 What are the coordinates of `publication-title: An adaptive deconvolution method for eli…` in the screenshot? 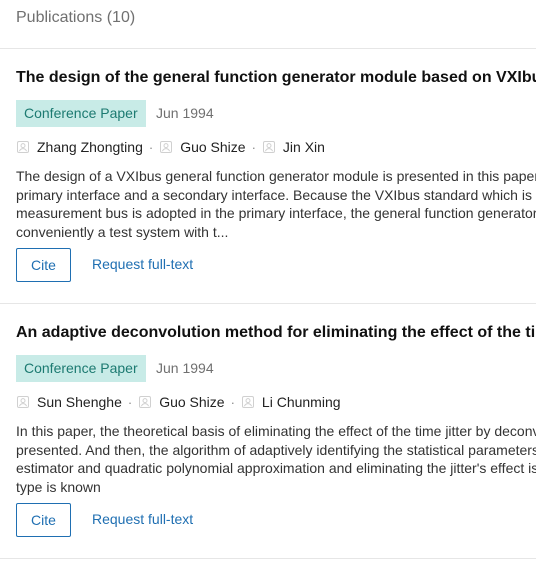 It's located at (276, 333).